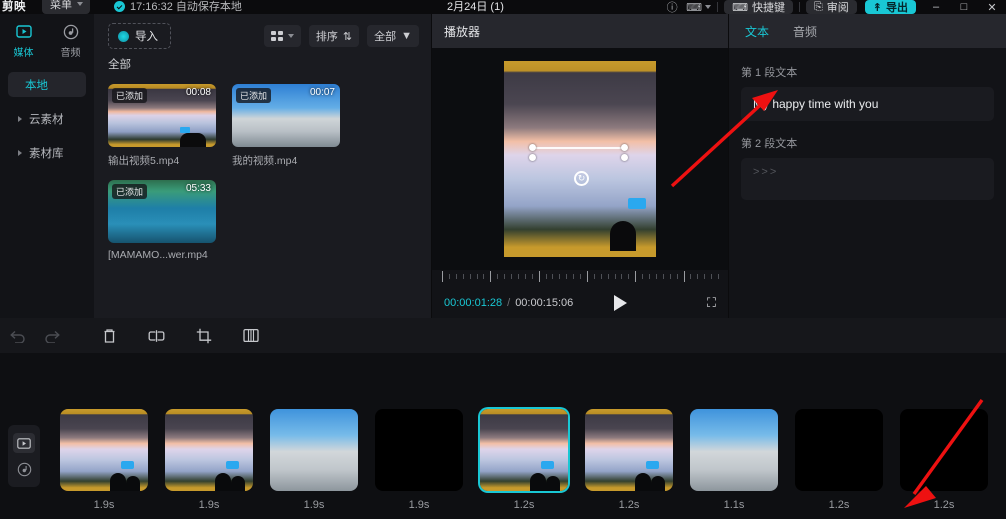 This screenshot has height=519, width=1006. Describe the element at coordinates (52, 335) in the screenshot. I see `redo-icon` at that location.